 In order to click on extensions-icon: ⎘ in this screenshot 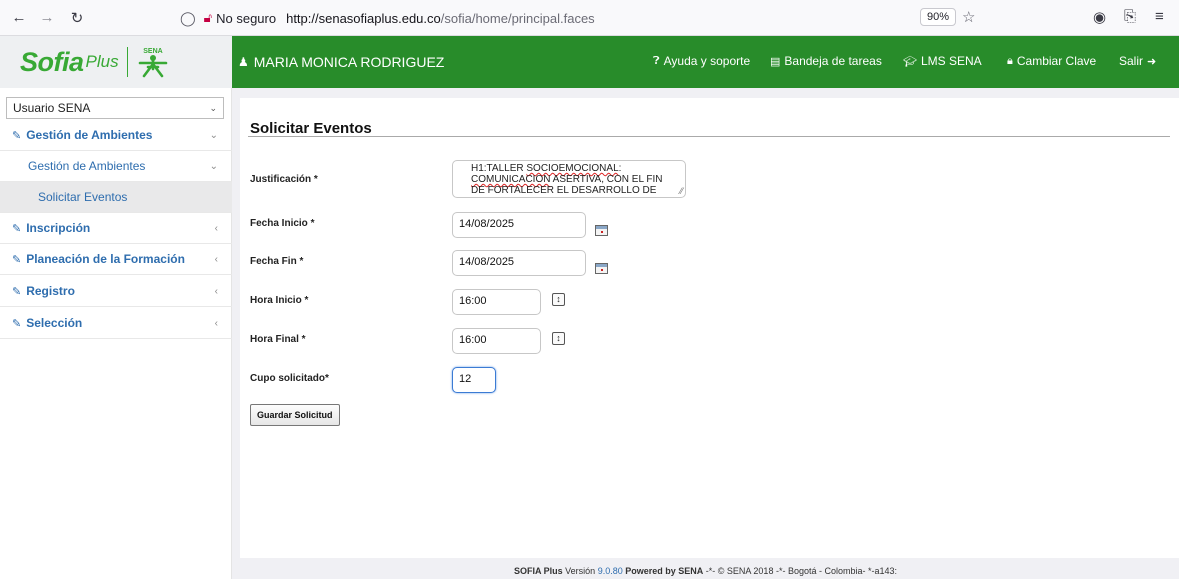, I will do `click(1130, 16)`.